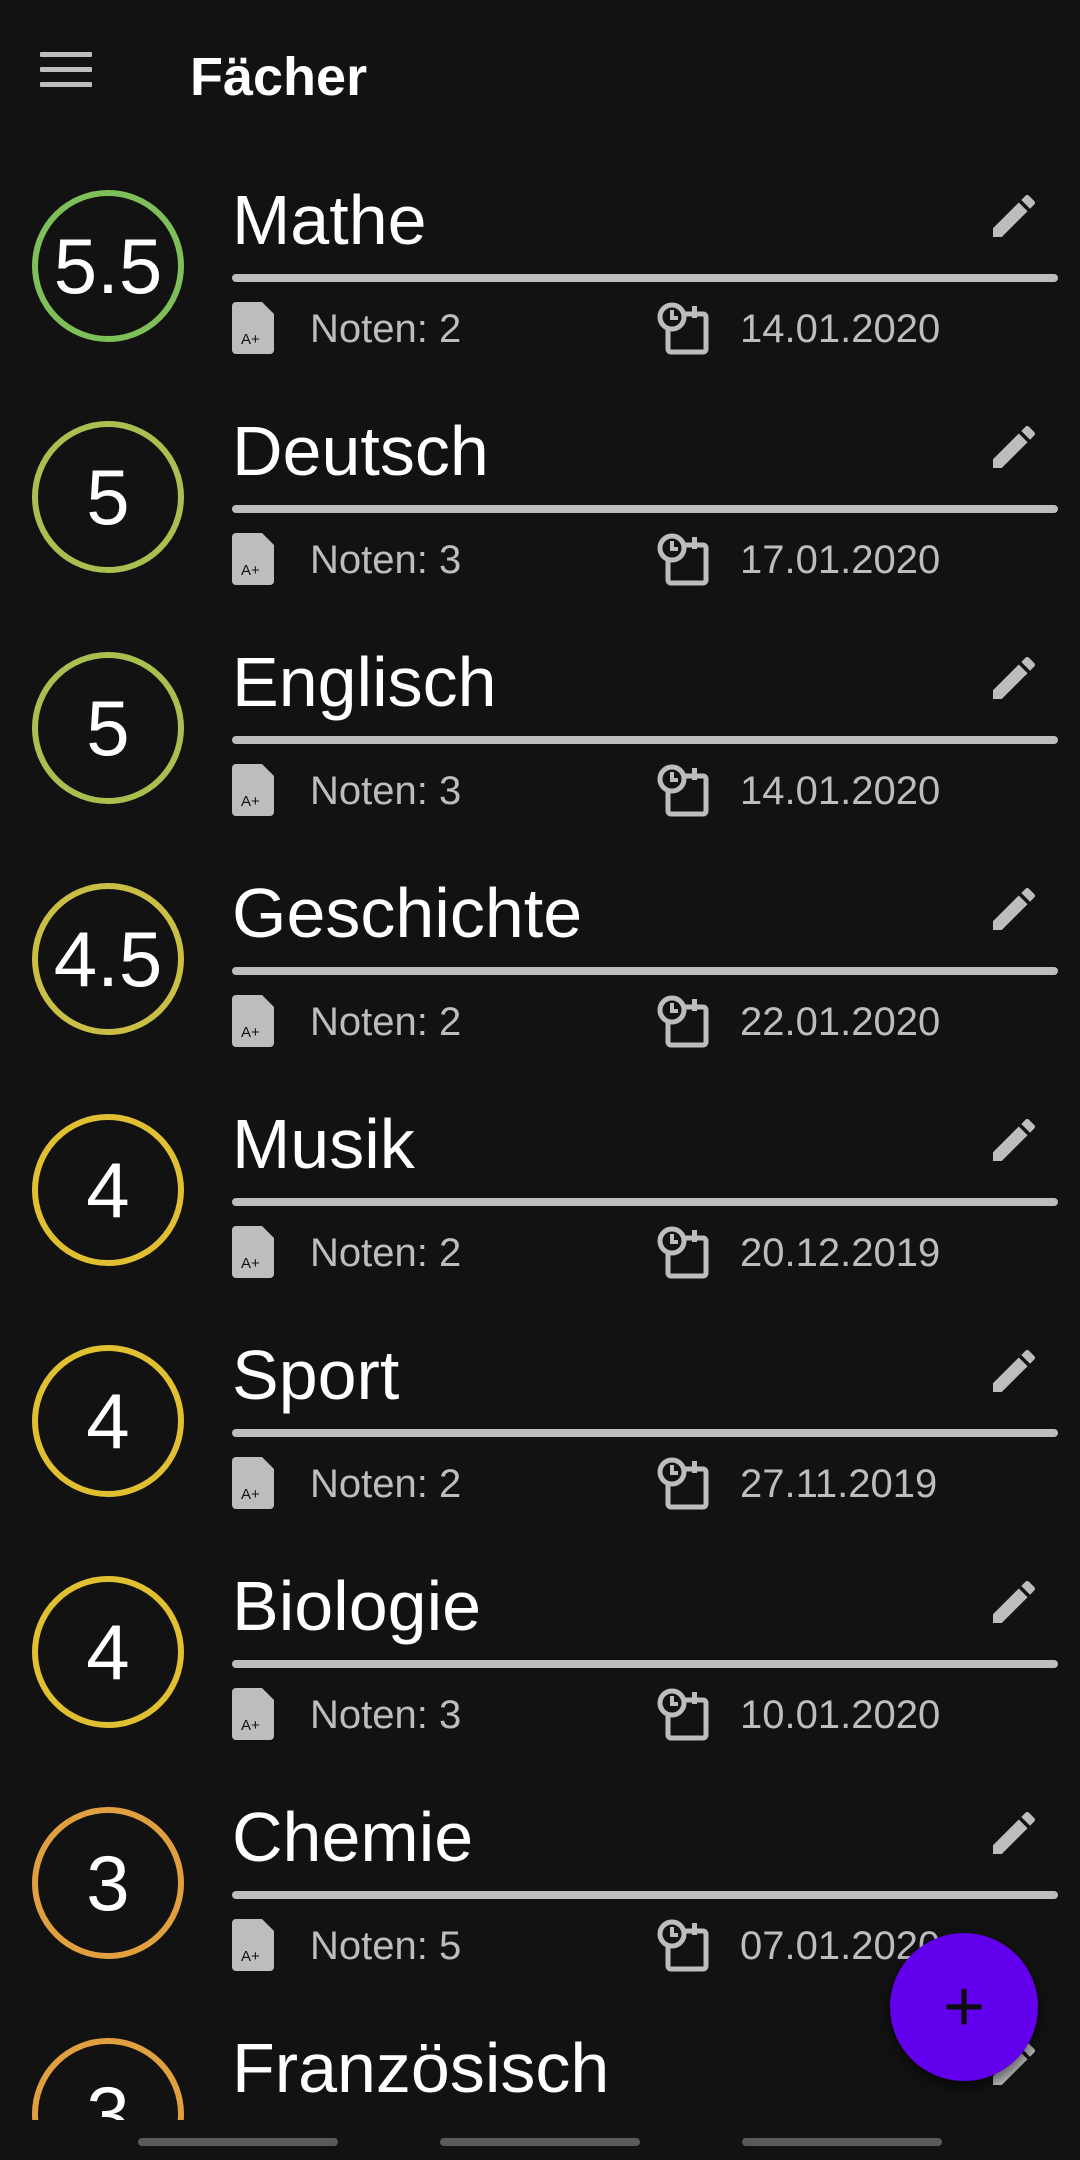  I want to click on last-grade-date: 20.12.2019, so click(840, 1253).